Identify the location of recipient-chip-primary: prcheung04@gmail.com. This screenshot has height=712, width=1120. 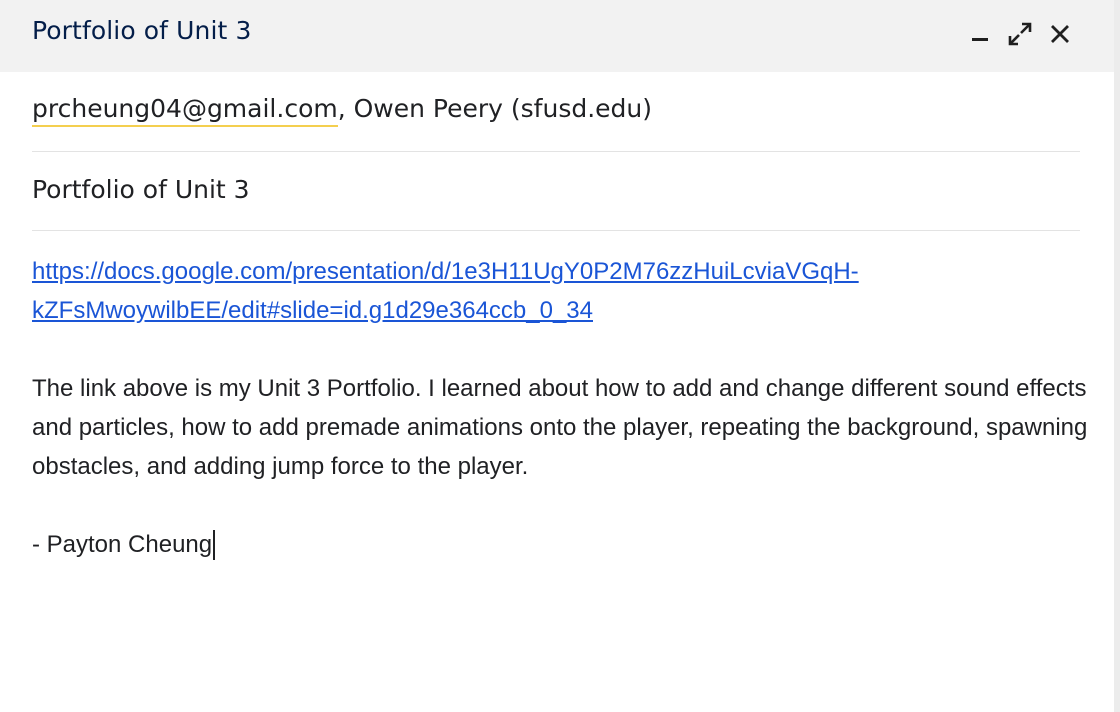
(185, 110).